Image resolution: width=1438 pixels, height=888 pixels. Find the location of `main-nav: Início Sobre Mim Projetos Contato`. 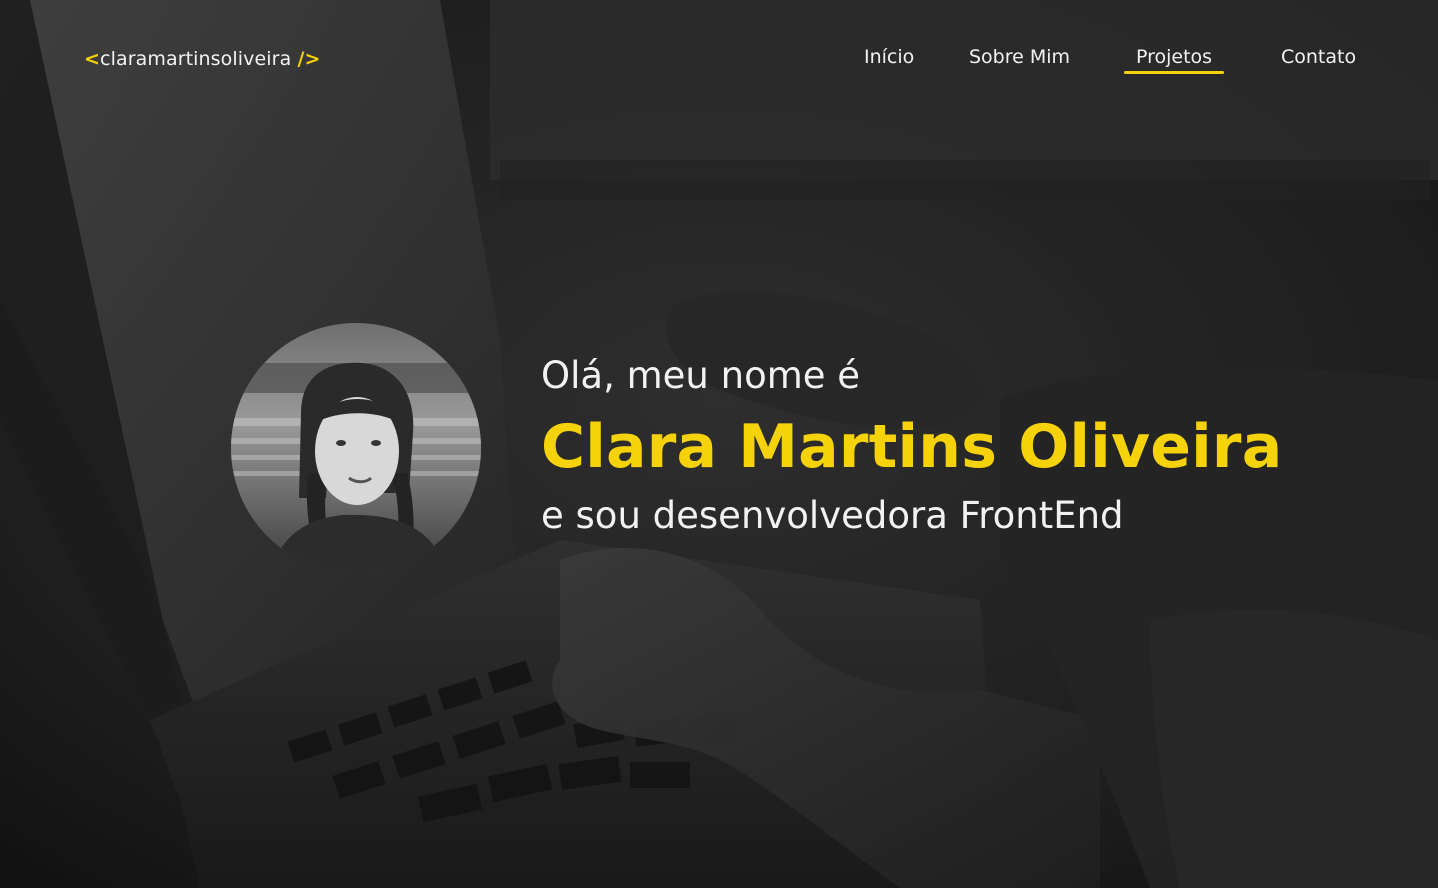

main-nav: Início Sobre Mim Projetos Contato is located at coordinates (719, 66).